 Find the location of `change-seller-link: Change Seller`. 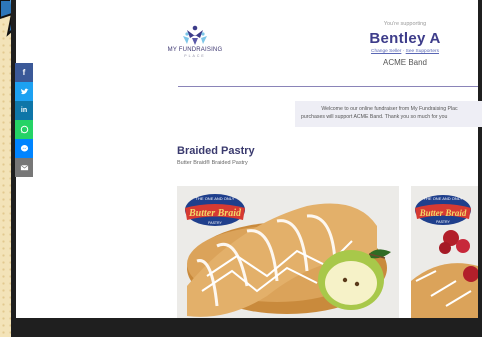

change-seller-link: Change Seller is located at coordinates (386, 51).